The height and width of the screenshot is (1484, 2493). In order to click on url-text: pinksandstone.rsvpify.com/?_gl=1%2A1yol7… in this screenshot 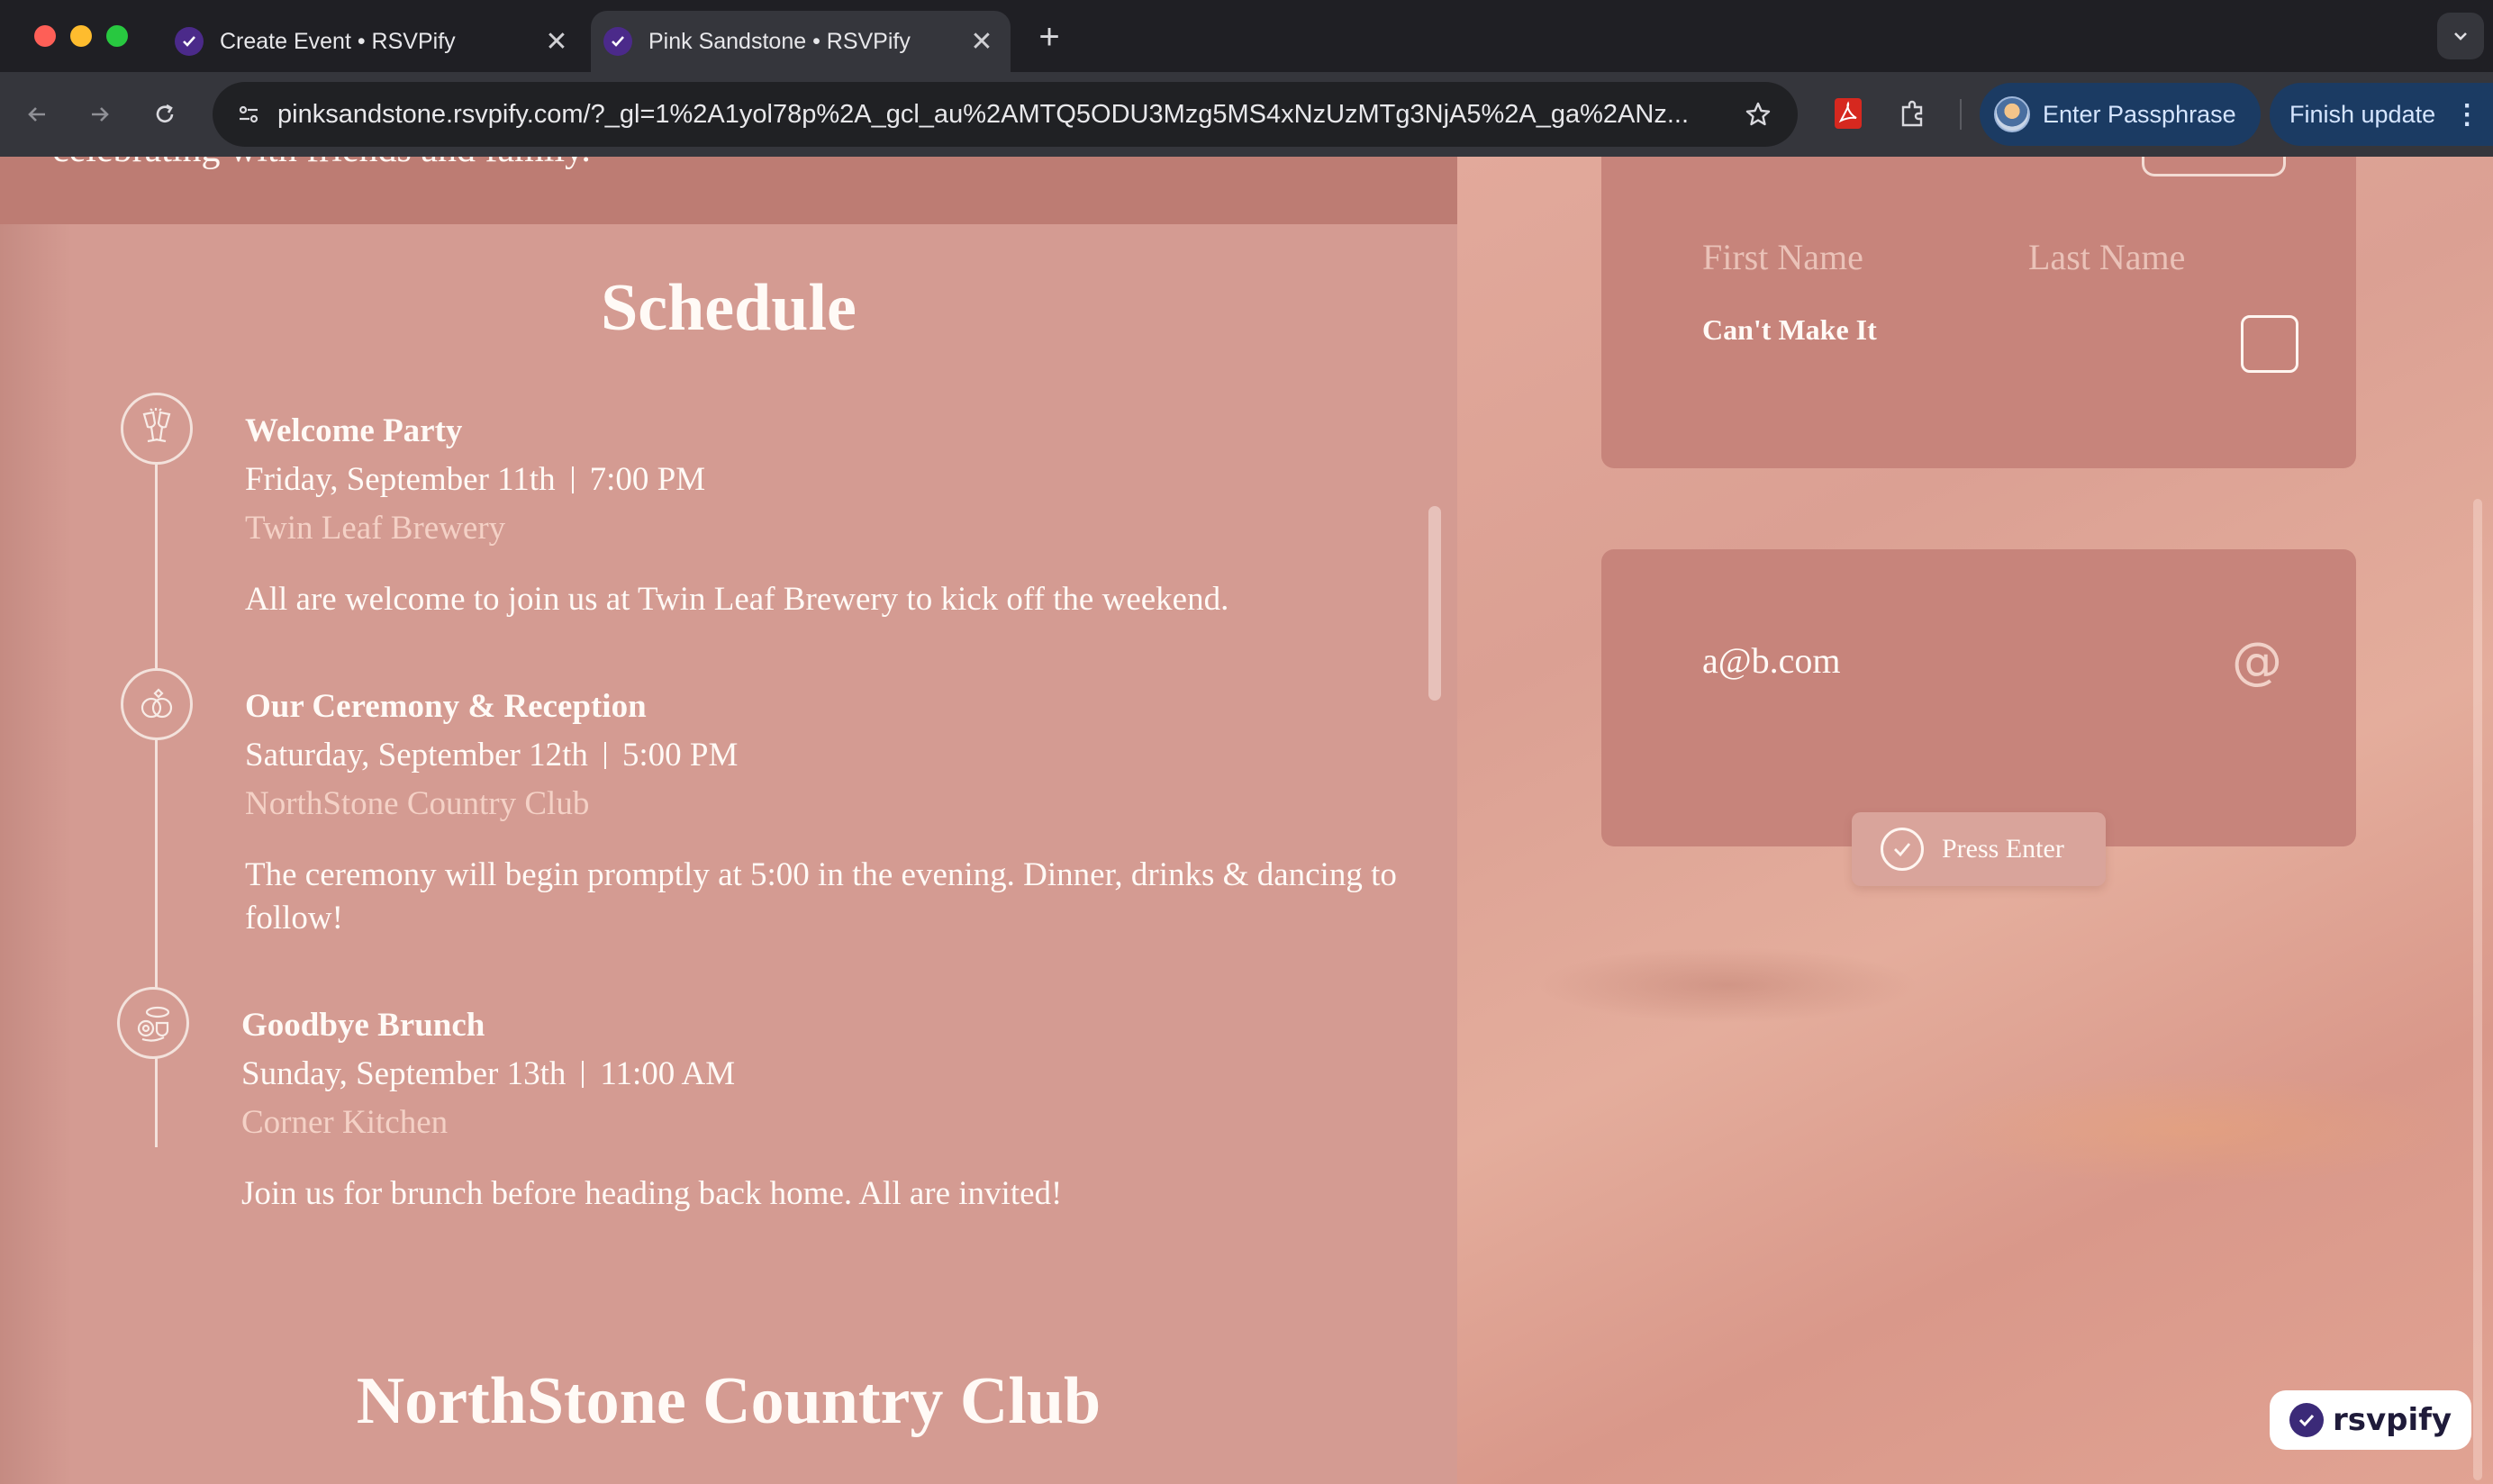, I will do `click(997, 115)`.